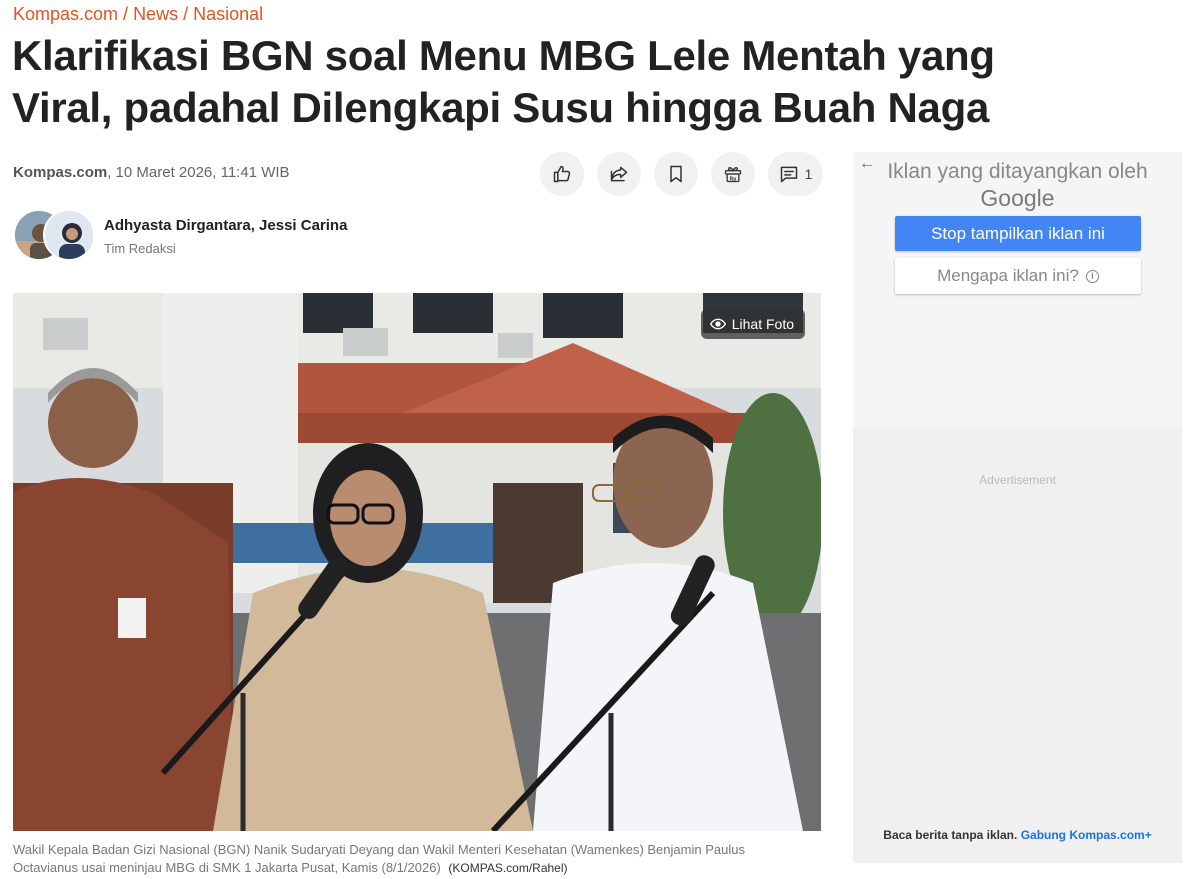 The width and height of the screenshot is (1199, 879). Describe the element at coordinates (60, 172) in the screenshot. I see `article-source: Kompas.com` at that location.